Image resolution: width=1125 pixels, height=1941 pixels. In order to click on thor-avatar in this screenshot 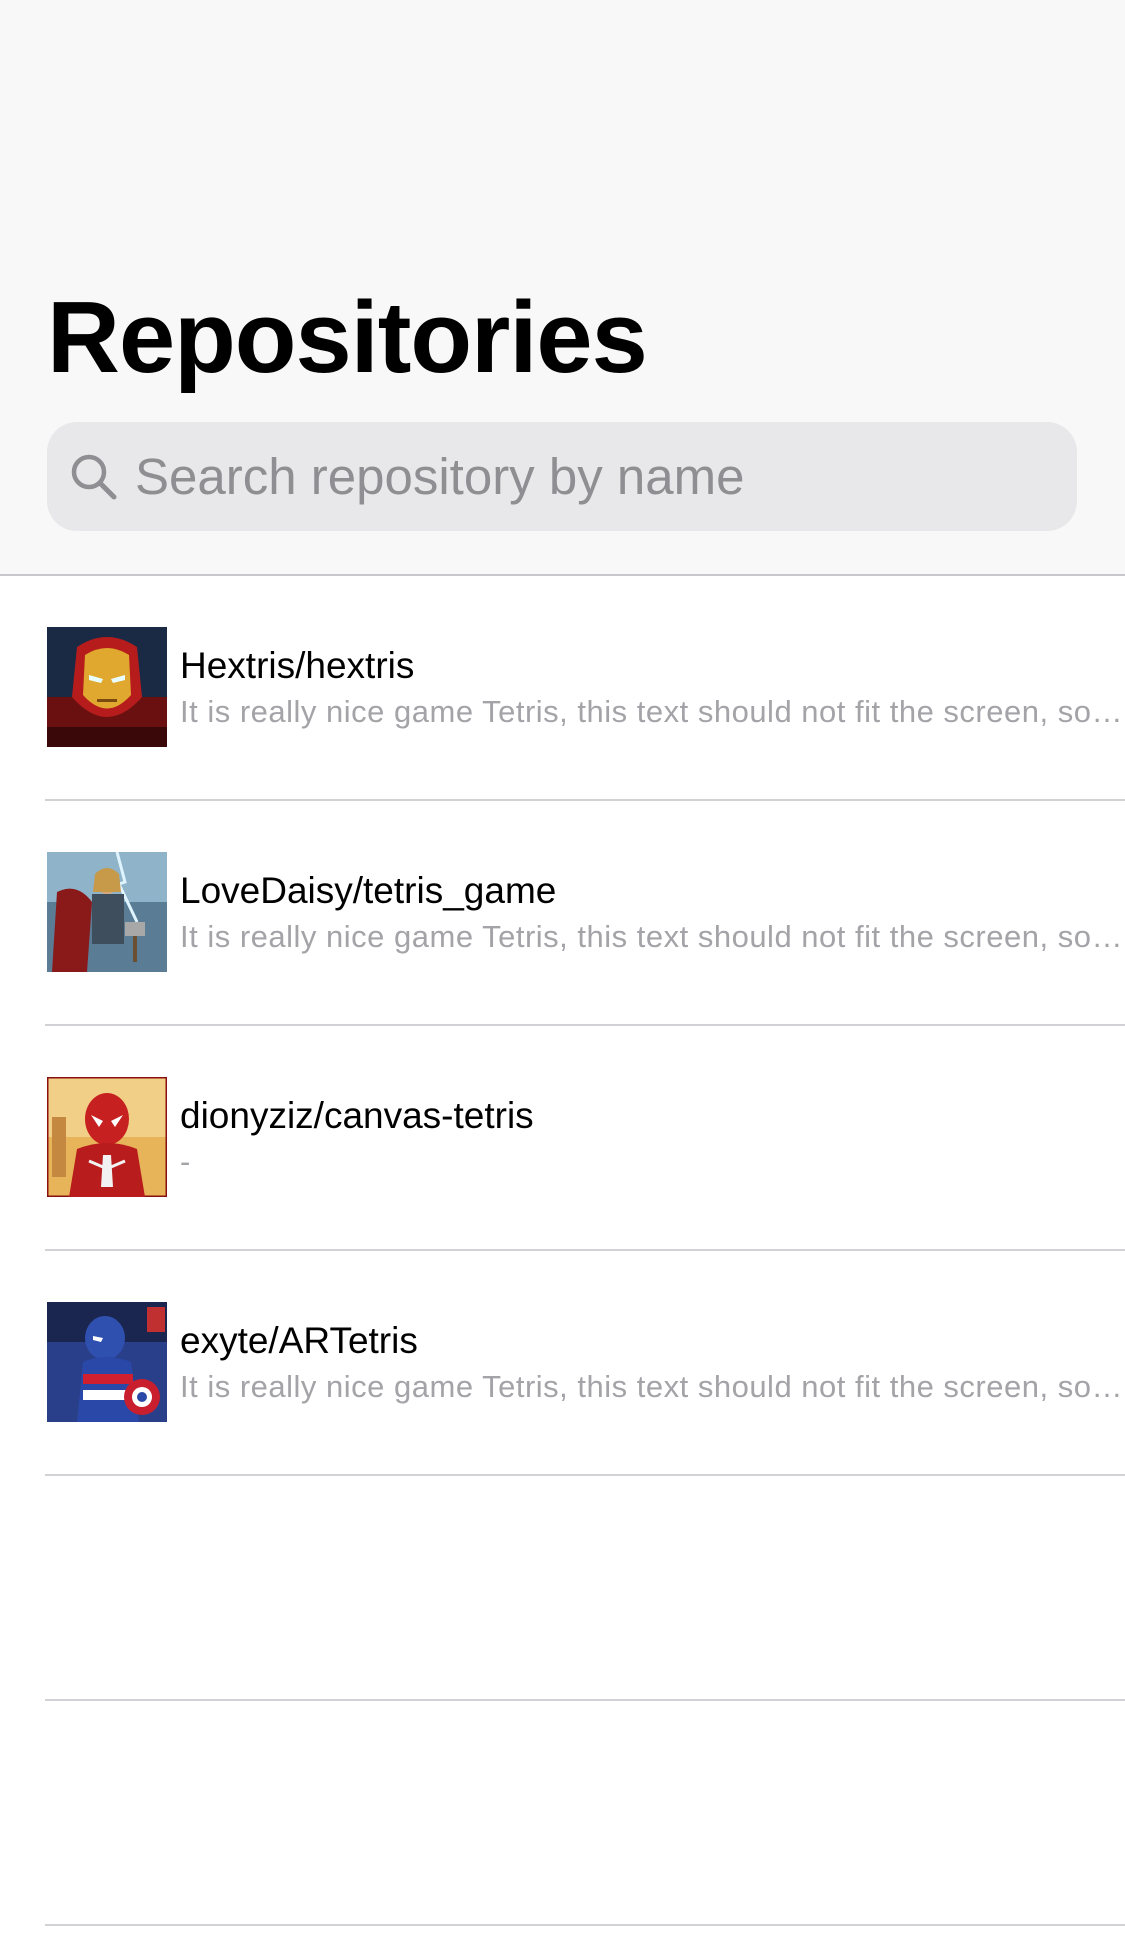, I will do `click(107, 912)`.